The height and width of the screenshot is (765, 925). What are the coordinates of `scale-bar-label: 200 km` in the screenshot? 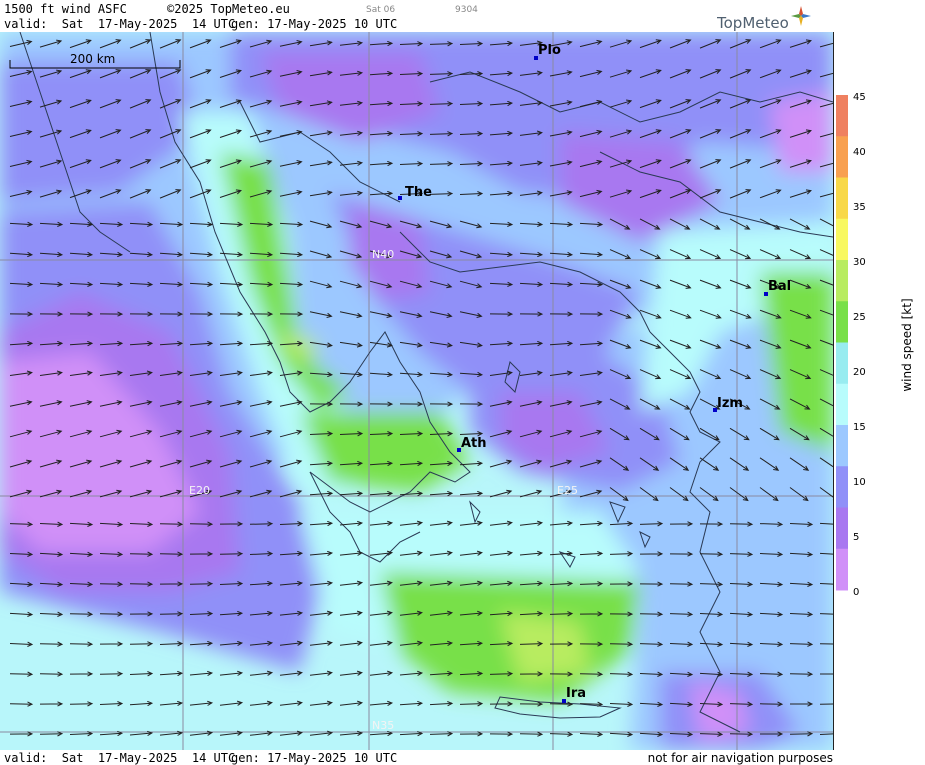 It's located at (92, 59).